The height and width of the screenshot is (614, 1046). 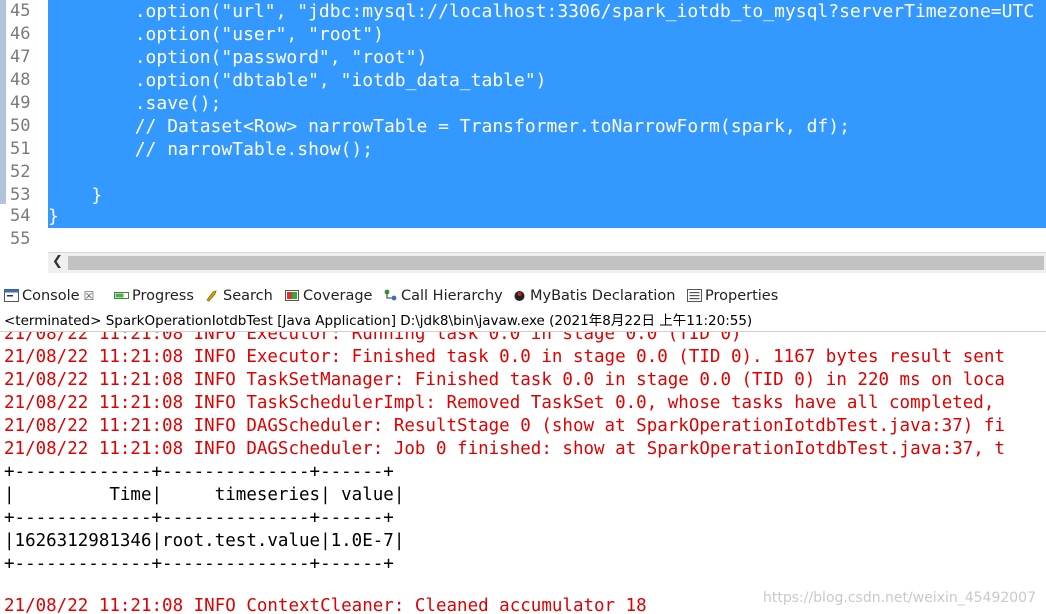 I want to click on tab-label: Search, so click(x=248, y=296).